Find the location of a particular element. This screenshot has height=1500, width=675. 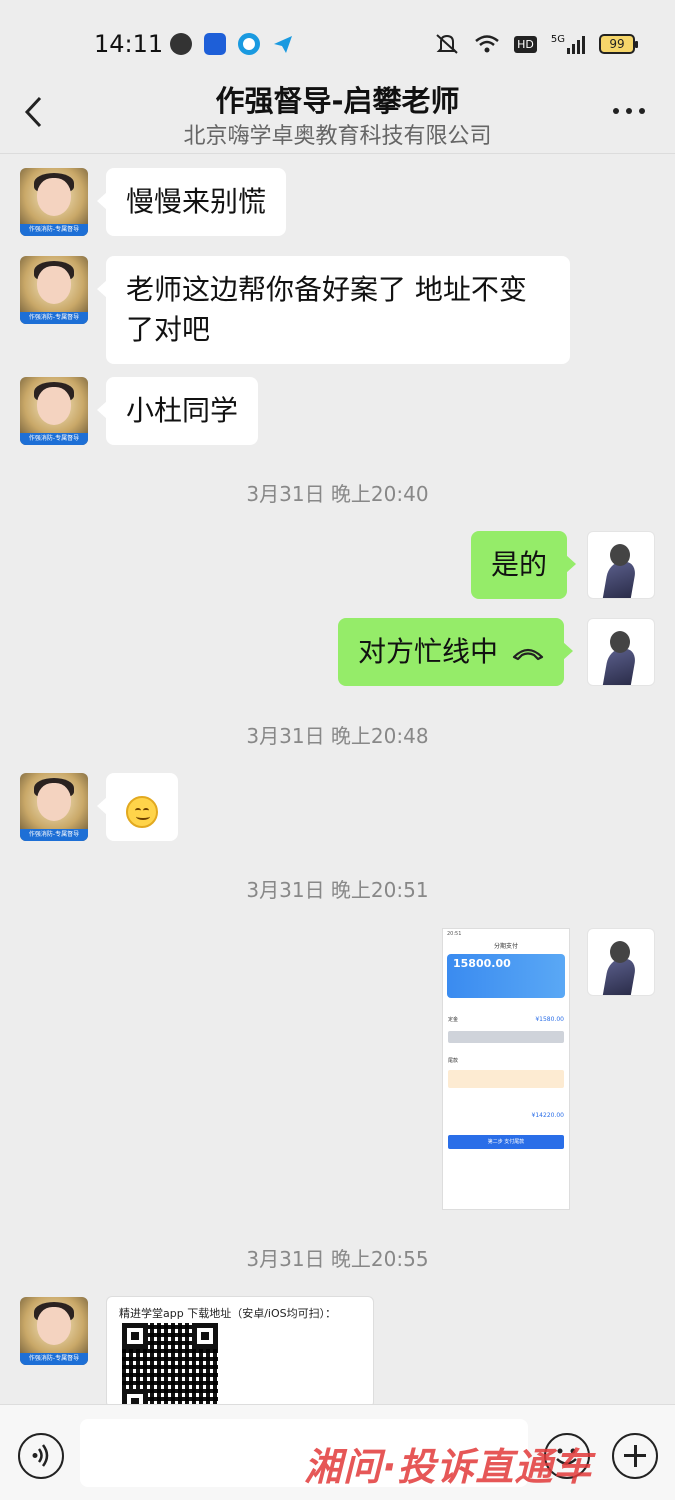

screenshot-amount-card: 15800.00 is located at coordinates (506, 976).